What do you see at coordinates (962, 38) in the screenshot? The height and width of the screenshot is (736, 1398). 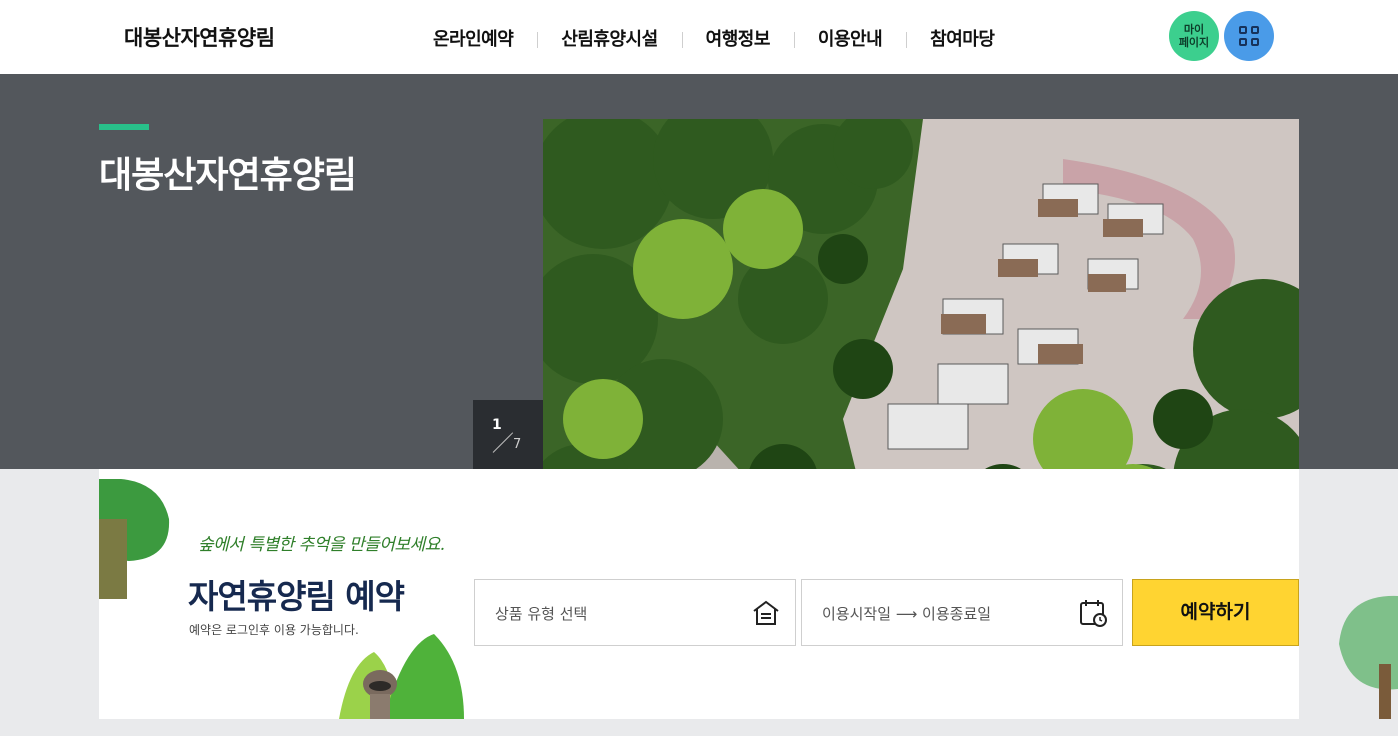 I see `nav-item-community: 참여마당` at bounding box center [962, 38].